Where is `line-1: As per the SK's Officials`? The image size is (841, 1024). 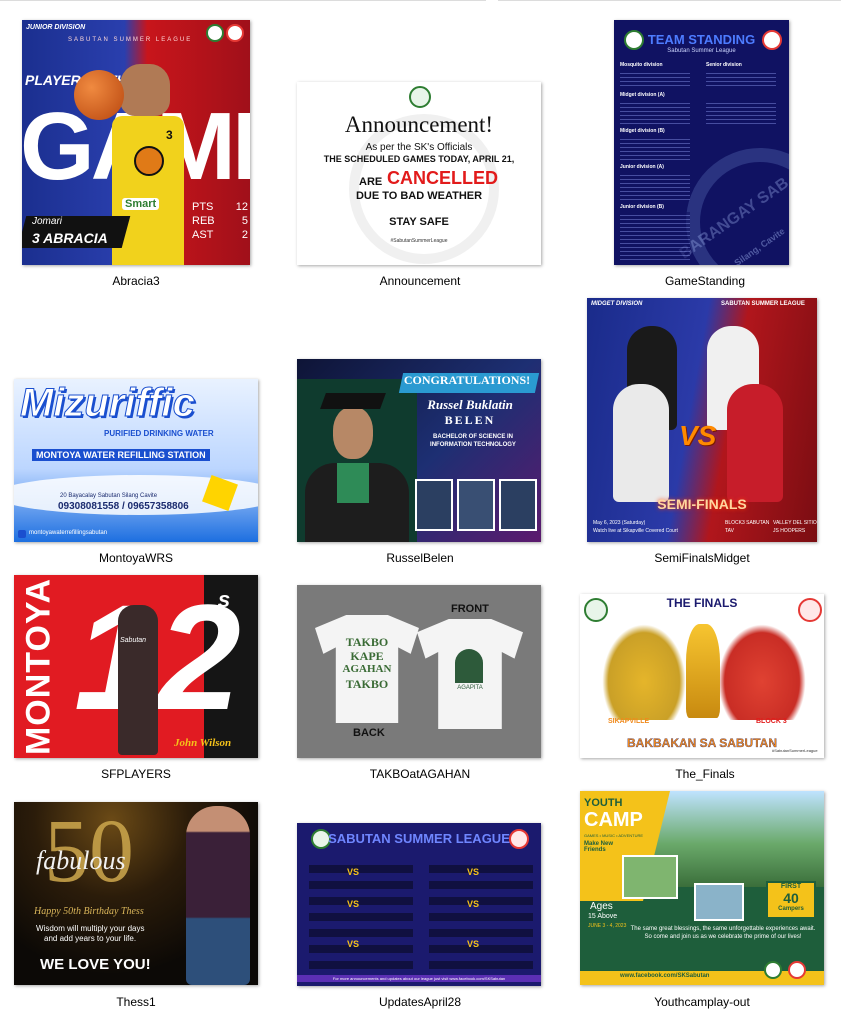
line-1: As per the SK's Officials is located at coordinates (419, 147).